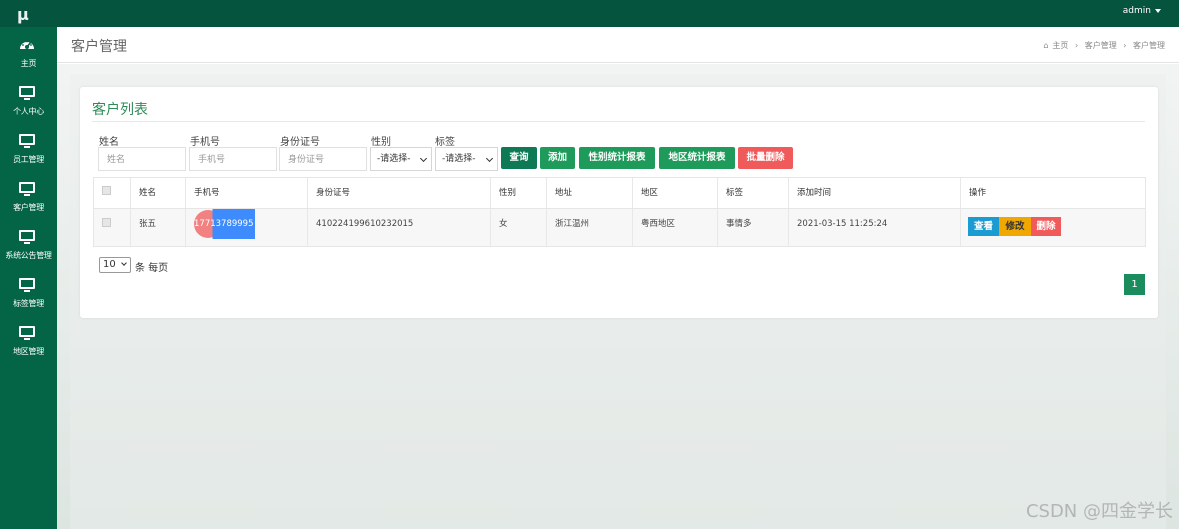 This screenshot has width=1179, height=529. Describe the element at coordinates (875, 193) in the screenshot. I see `column-header: 添加时间` at that location.